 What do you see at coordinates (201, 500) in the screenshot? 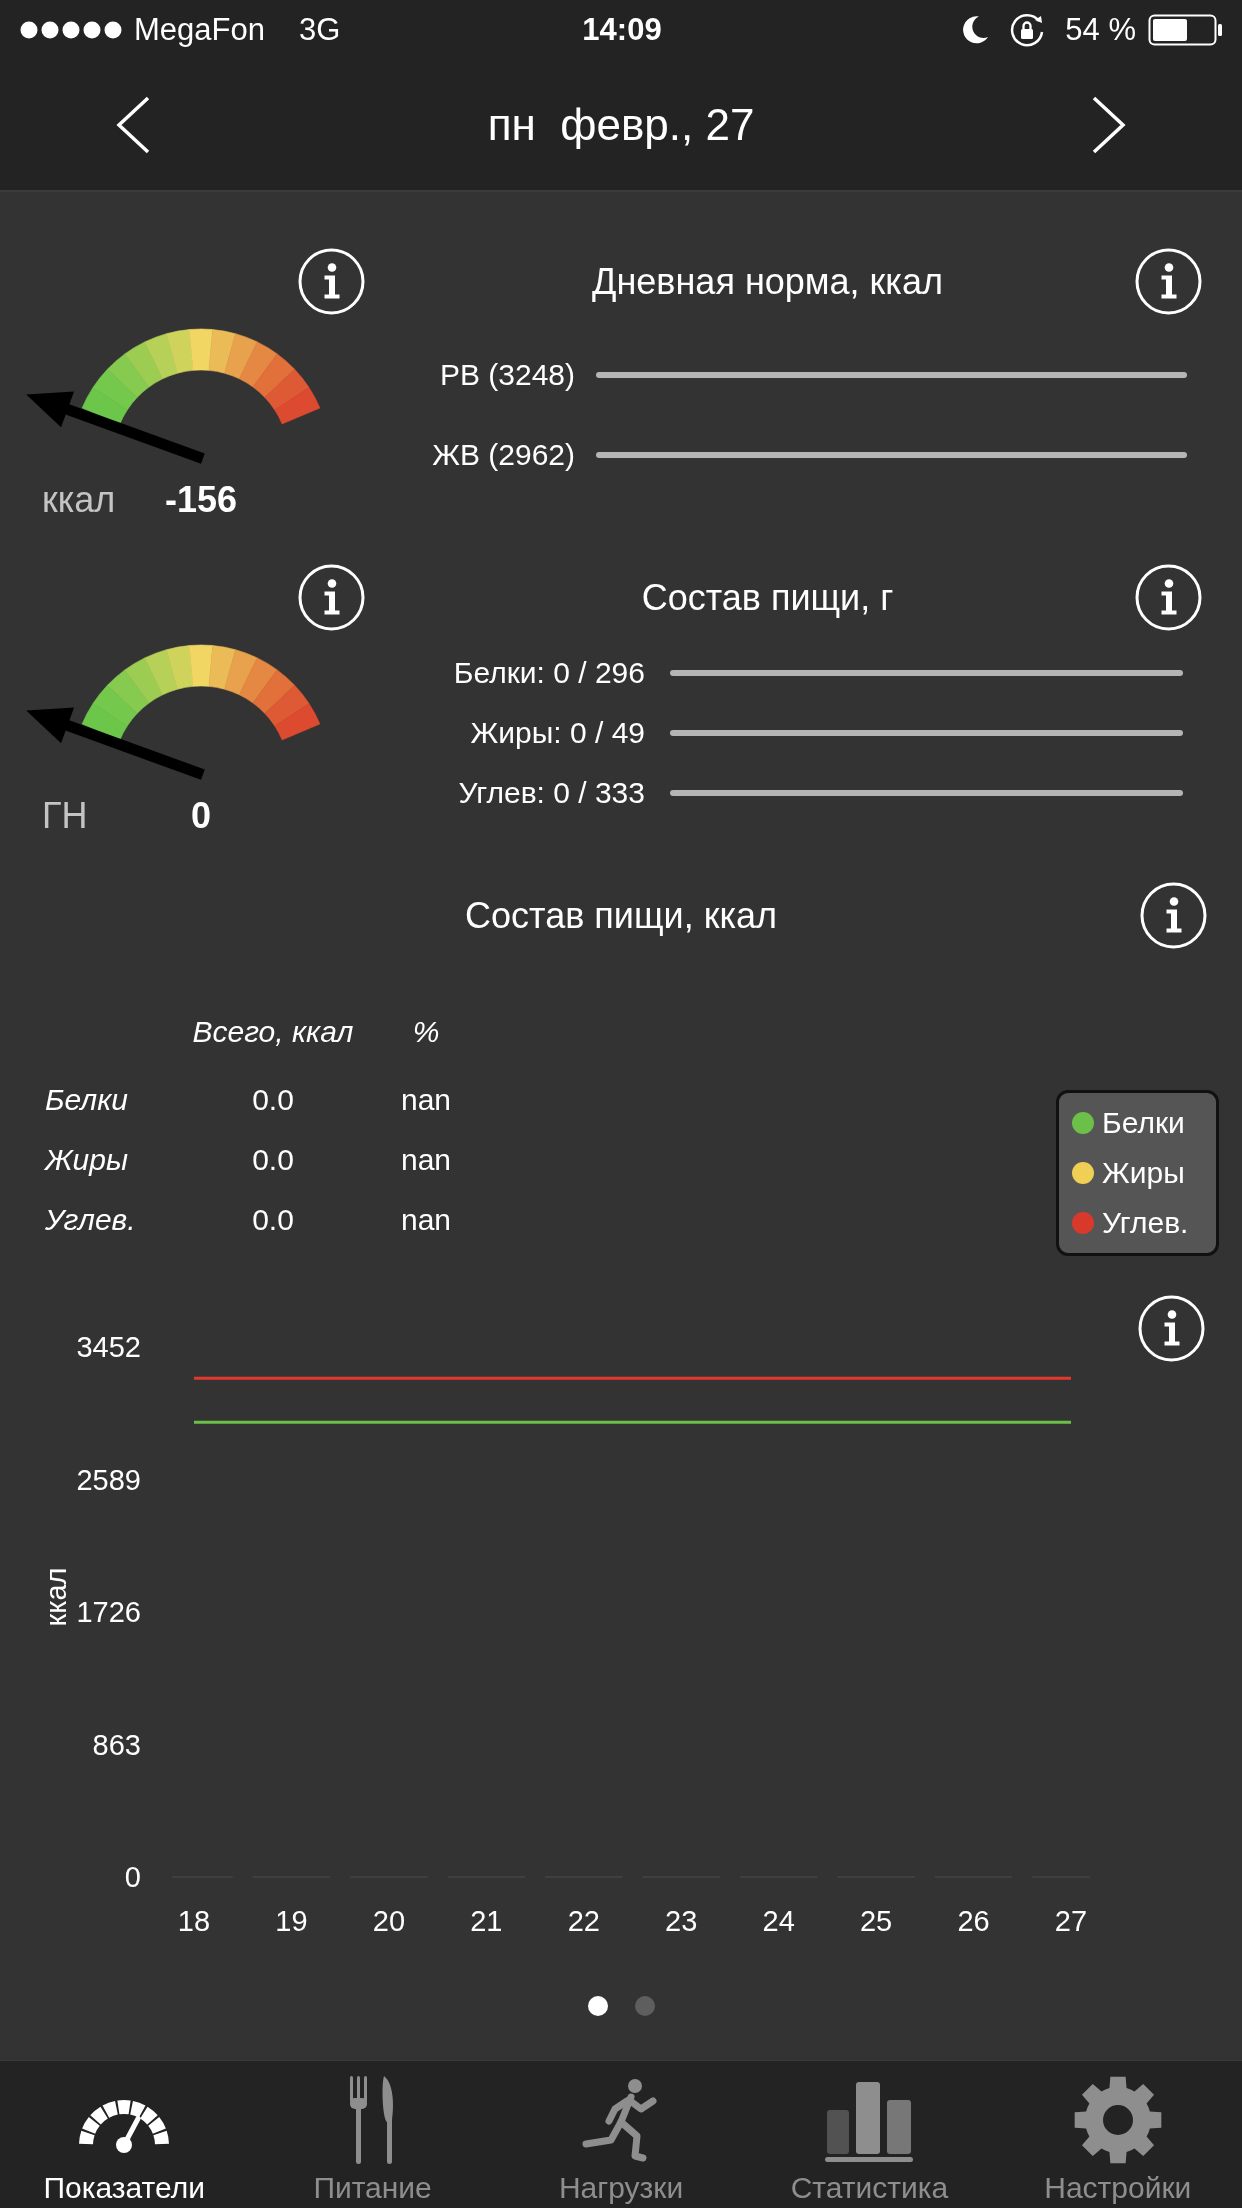
I see `gauge-value: -156` at bounding box center [201, 500].